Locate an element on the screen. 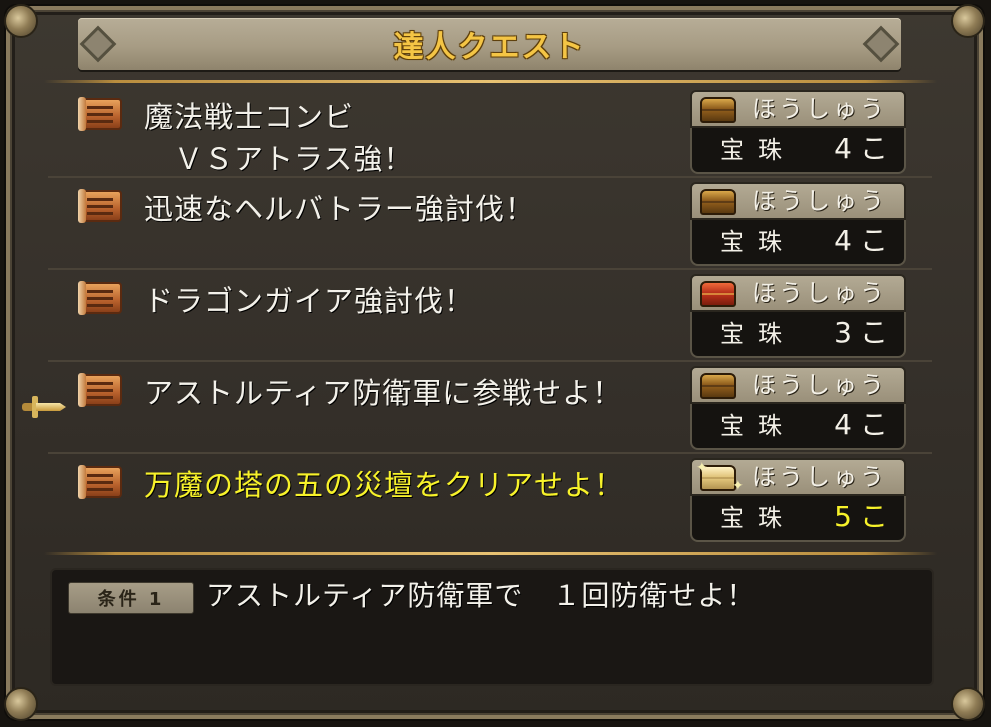  title-bar: 達人クエスト is located at coordinates (489, 44).